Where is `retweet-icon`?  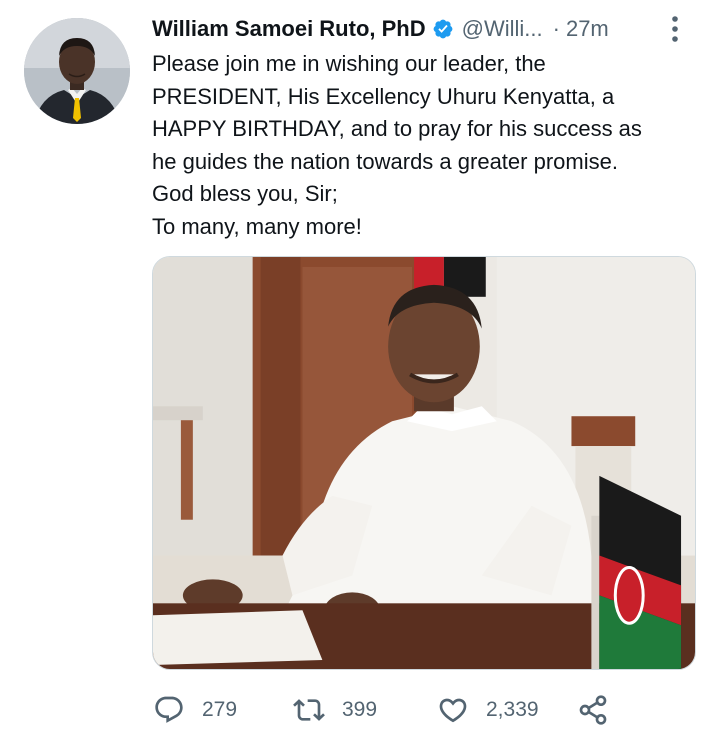 retweet-icon is located at coordinates (309, 710).